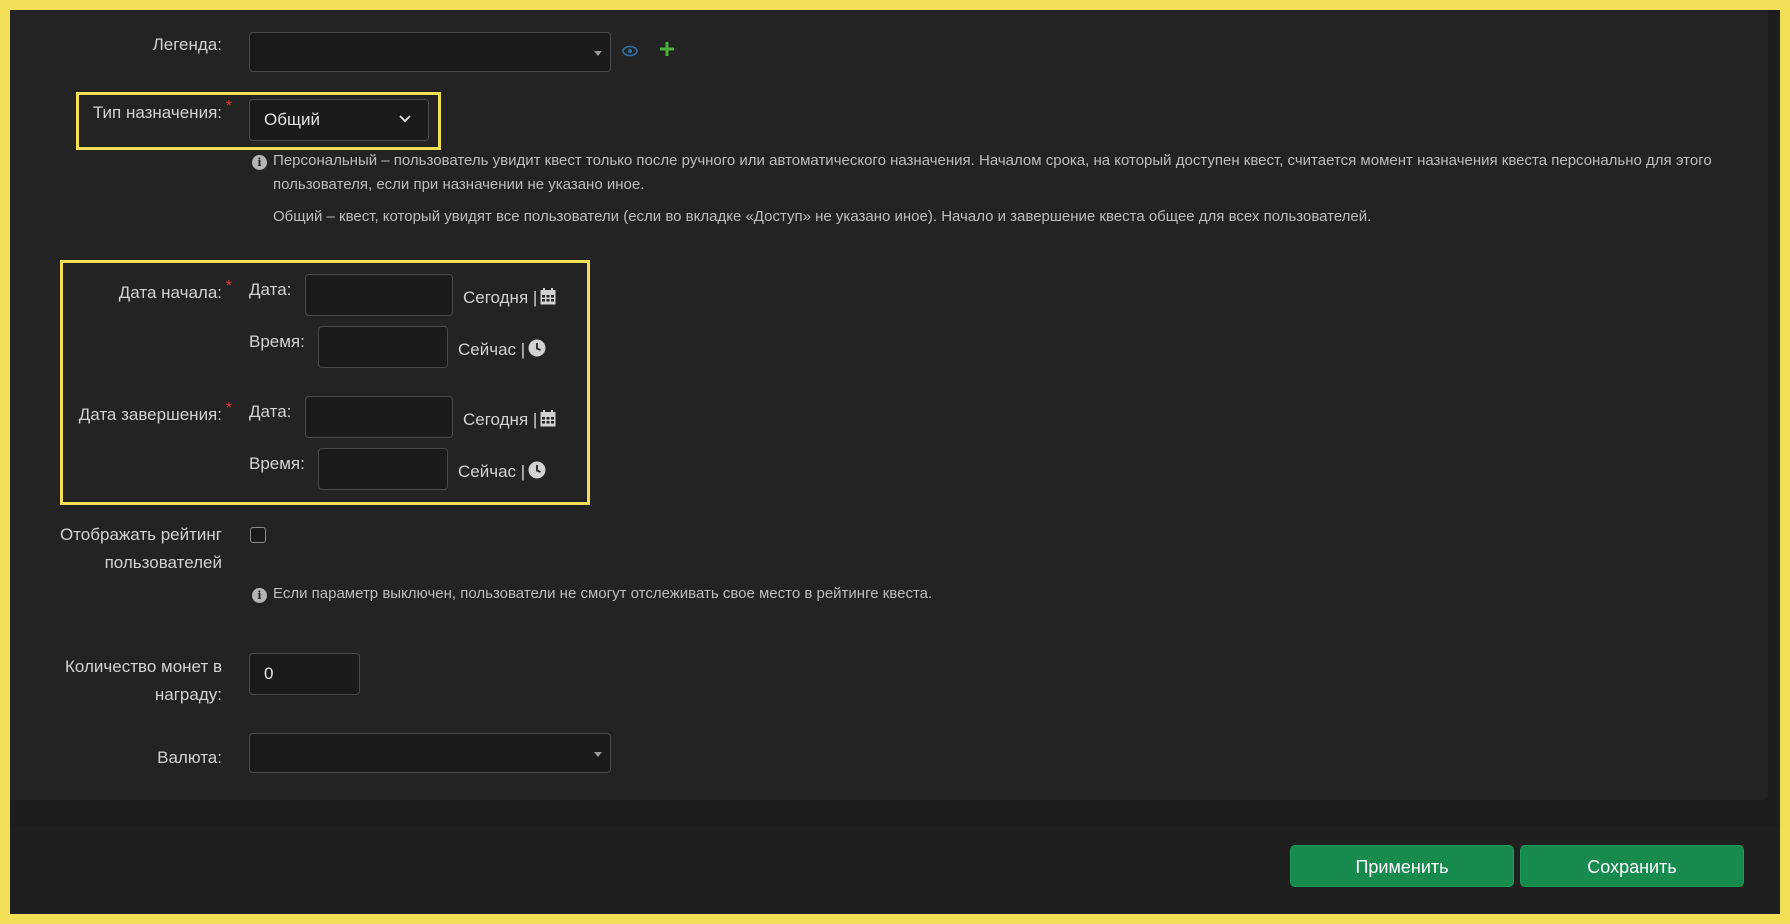  I want to click on start-time-label: Время:, so click(277, 341).